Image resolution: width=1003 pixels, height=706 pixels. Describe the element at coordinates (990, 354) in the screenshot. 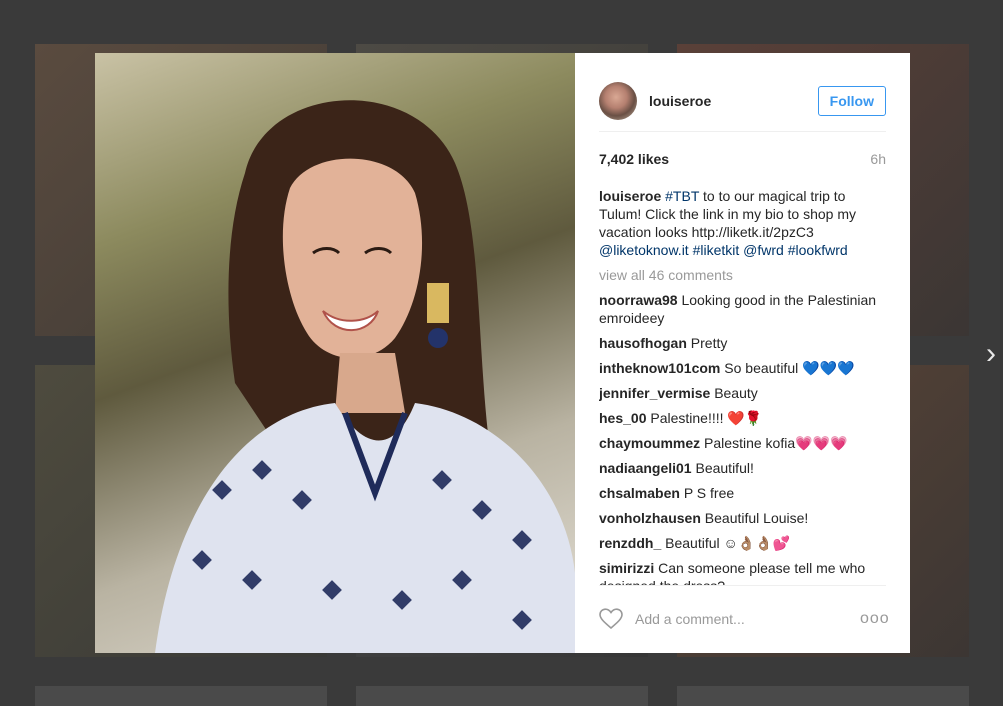

I see `next-arrow-icon: ›` at that location.